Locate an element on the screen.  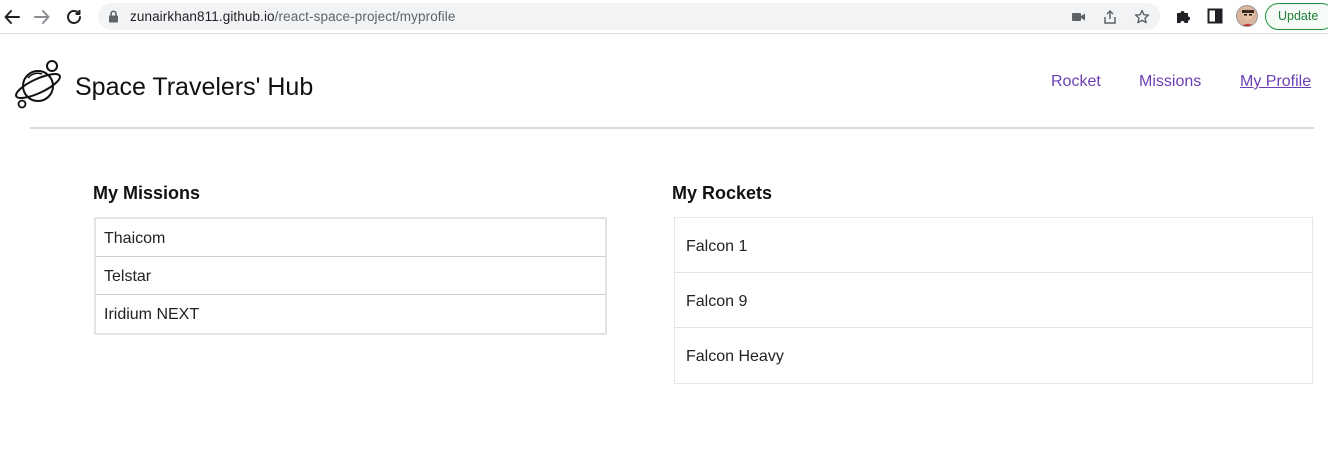
mission-item-telstar: Telstar is located at coordinates (350, 276).